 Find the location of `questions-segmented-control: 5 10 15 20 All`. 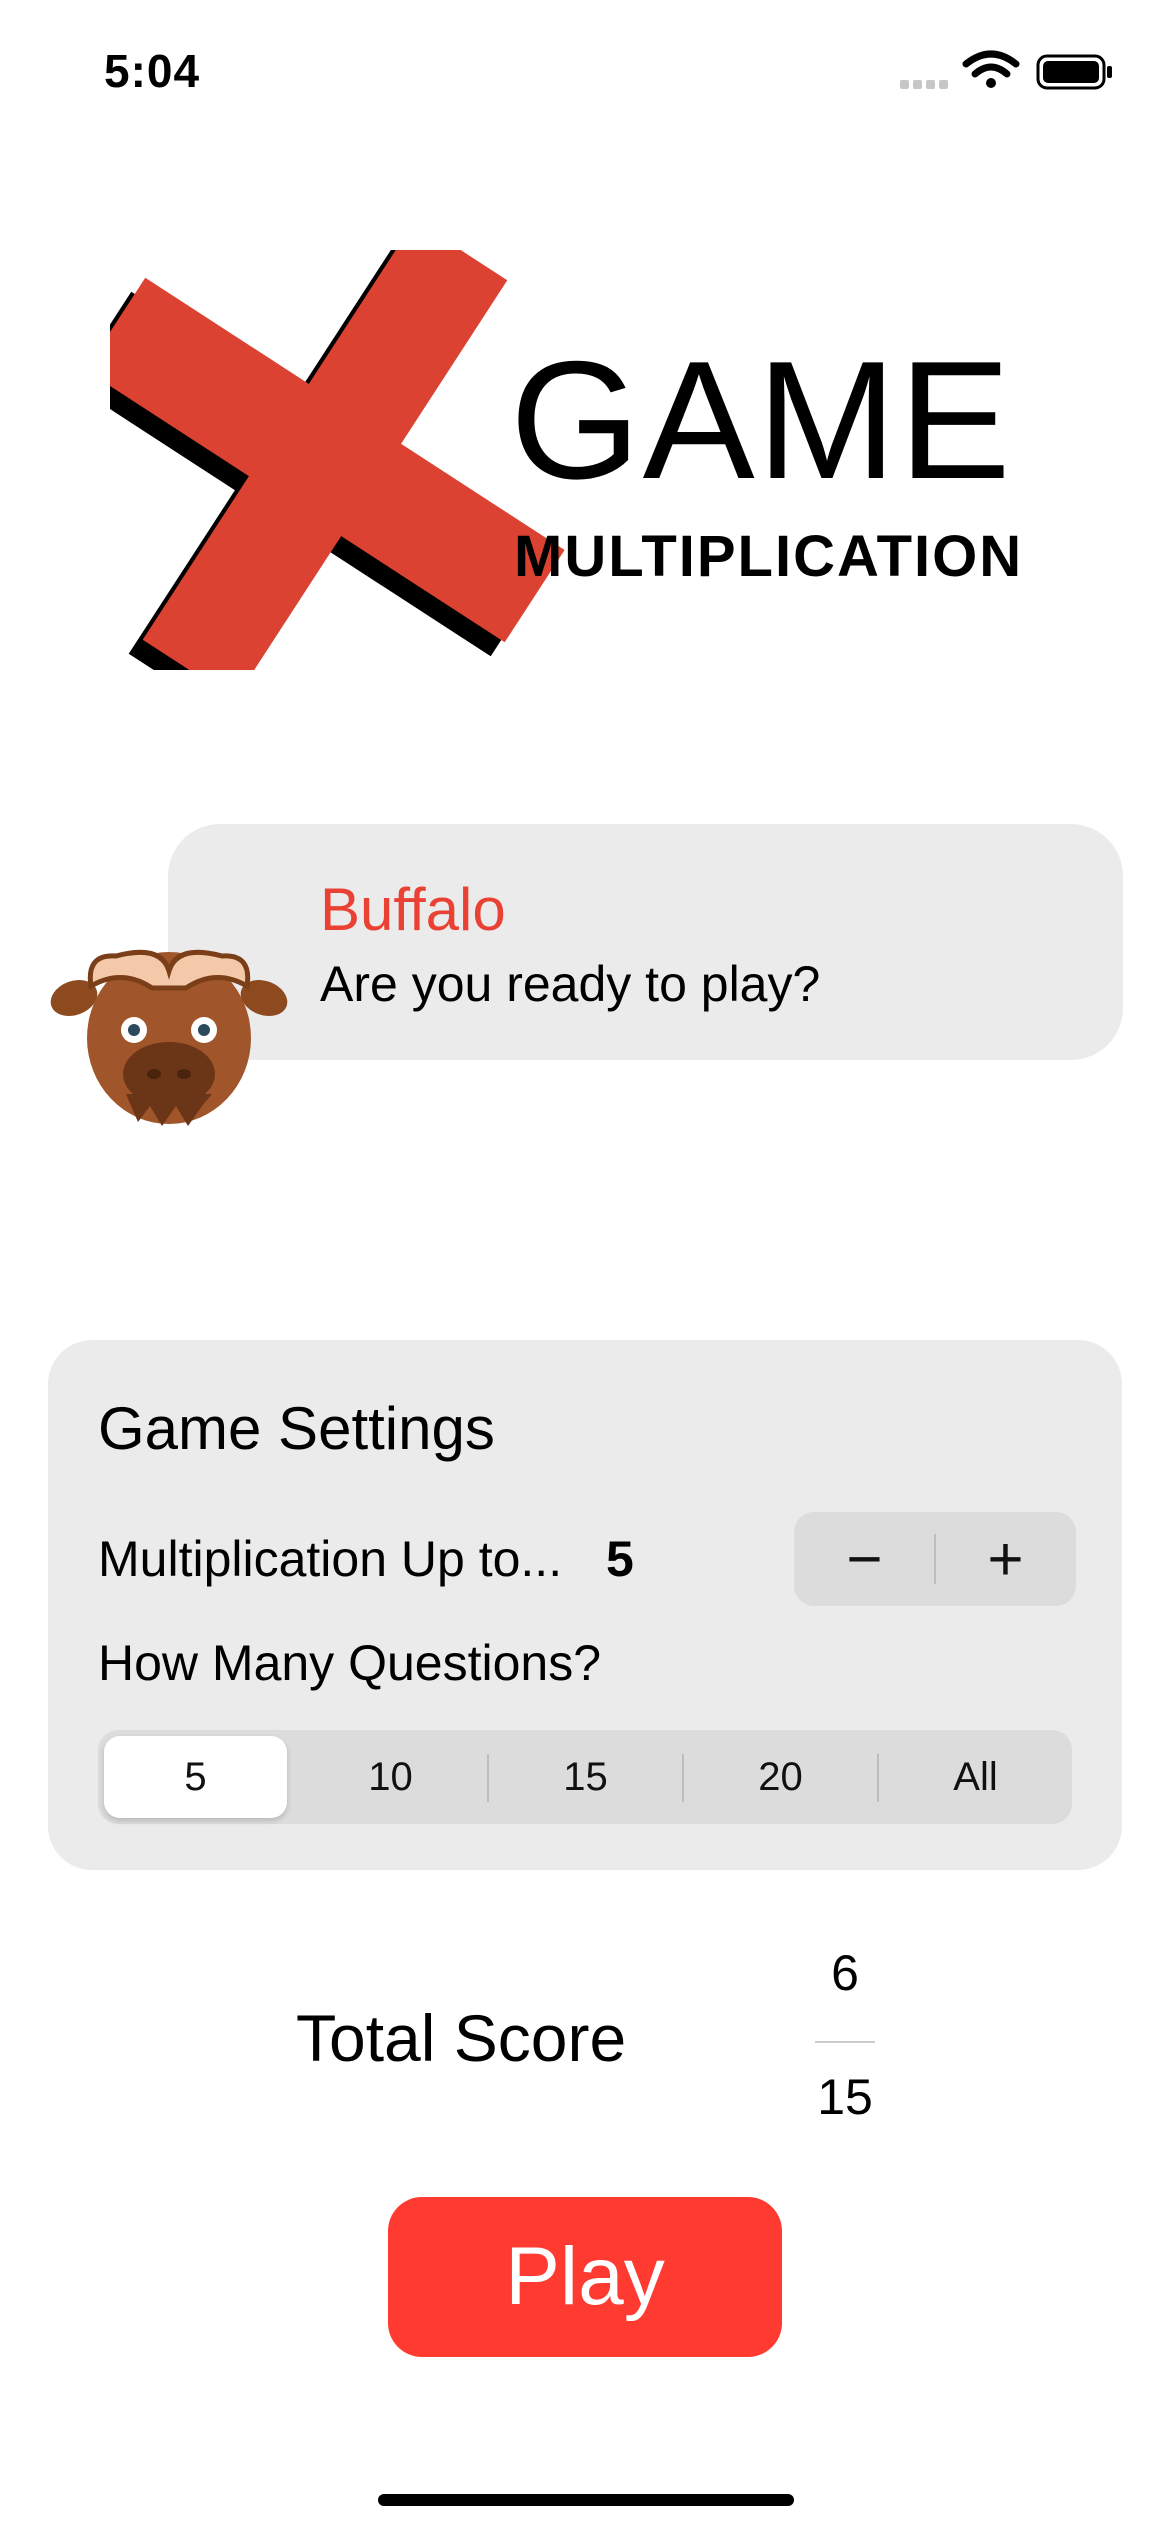

questions-segmented-control: 5 10 15 20 All is located at coordinates (585, 1777).